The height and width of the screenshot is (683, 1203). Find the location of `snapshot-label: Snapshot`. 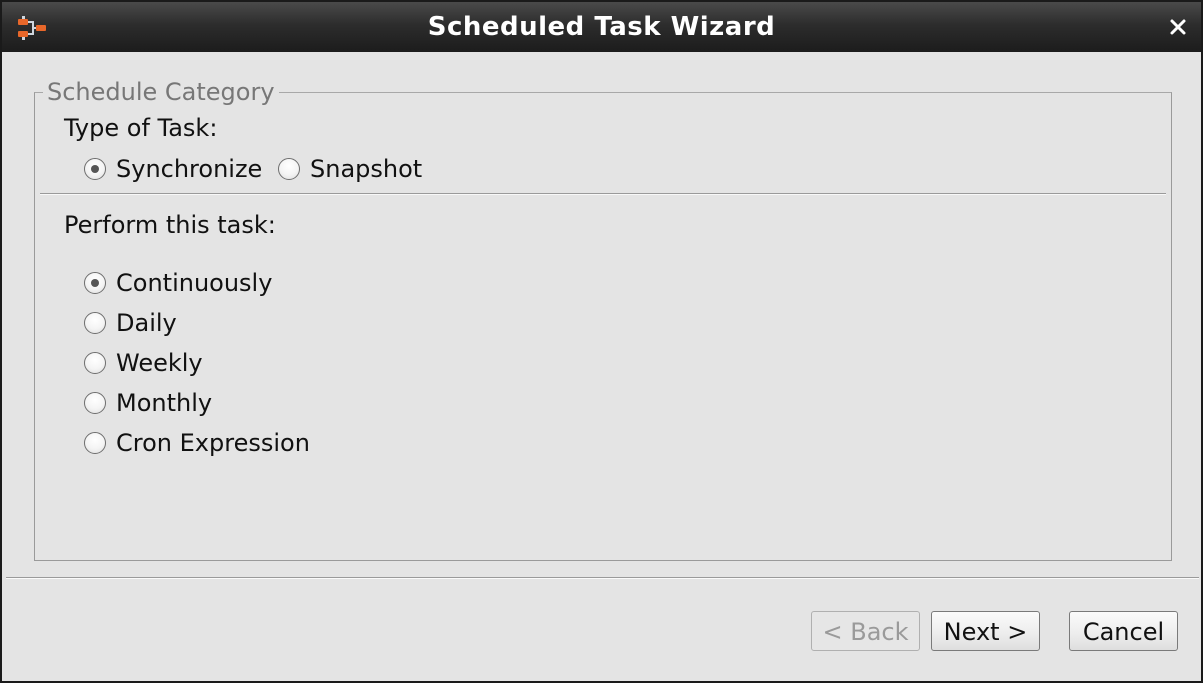

snapshot-label: Snapshot is located at coordinates (366, 169).